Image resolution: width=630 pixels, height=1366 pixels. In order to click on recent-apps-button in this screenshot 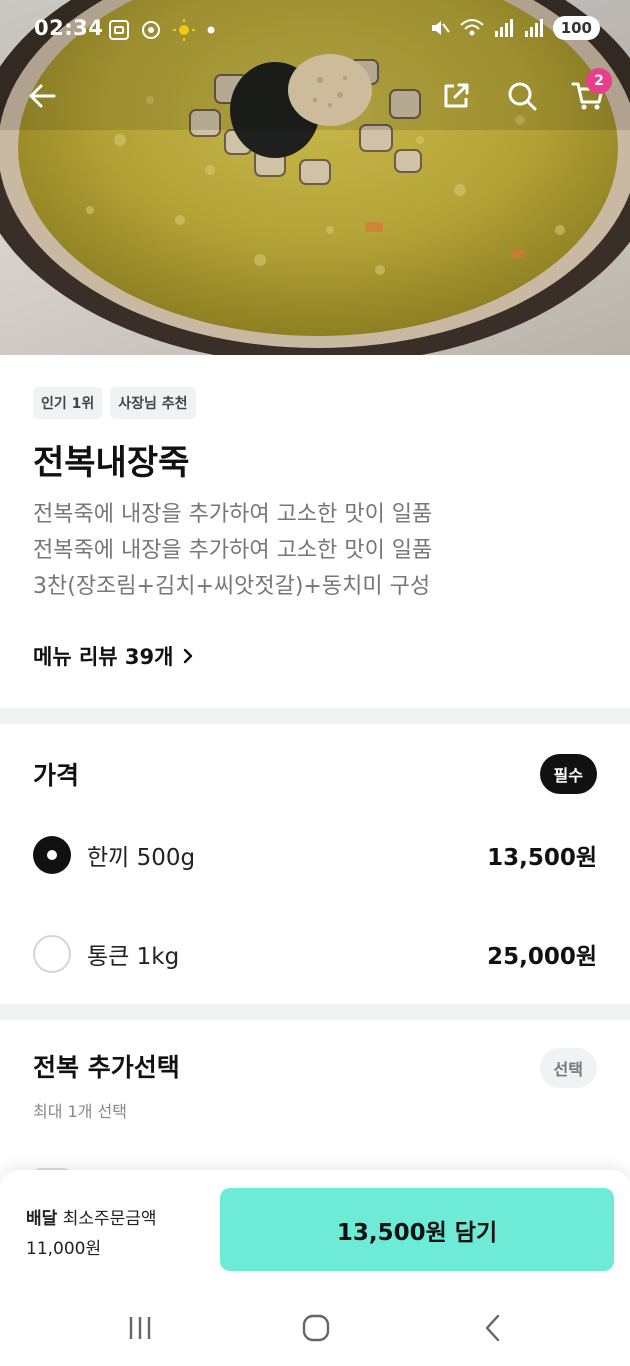, I will do `click(140, 1328)`.